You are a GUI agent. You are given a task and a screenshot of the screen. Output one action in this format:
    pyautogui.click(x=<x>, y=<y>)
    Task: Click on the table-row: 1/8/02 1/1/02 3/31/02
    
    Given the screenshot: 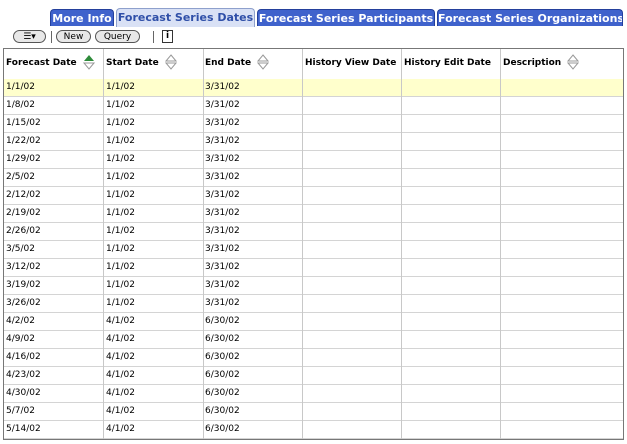 What is the action you would take?
    pyautogui.click(x=313, y=106)
    